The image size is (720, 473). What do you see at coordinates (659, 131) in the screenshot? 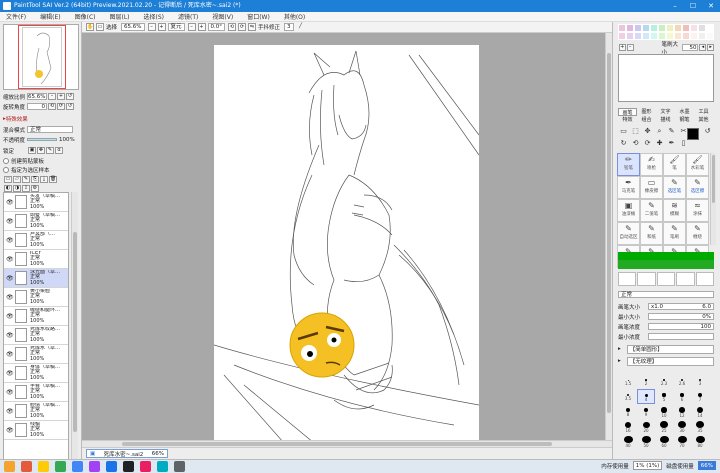
I see `tool-icon: ⌕` at bounding box center [659, 131].